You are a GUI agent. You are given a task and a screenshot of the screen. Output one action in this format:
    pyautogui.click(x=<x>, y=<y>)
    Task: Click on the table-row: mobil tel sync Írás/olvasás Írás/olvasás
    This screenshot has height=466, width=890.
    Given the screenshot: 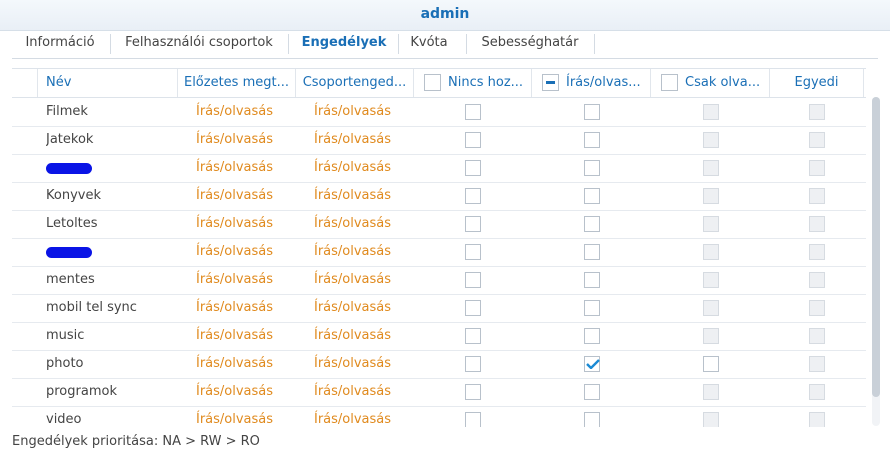 What is the action you would take?
    pyautogui.click(x=439, y=308)
    